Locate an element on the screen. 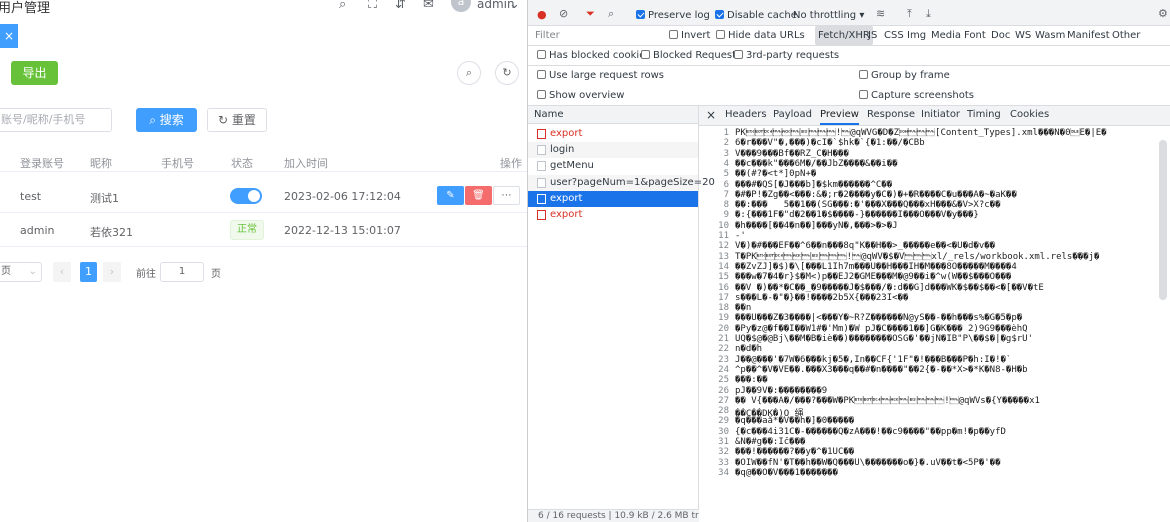 The image size is (1170, 522). has-blocked-cookies-checkbox: Has blocked cookies is located at coordinates (594, 55).